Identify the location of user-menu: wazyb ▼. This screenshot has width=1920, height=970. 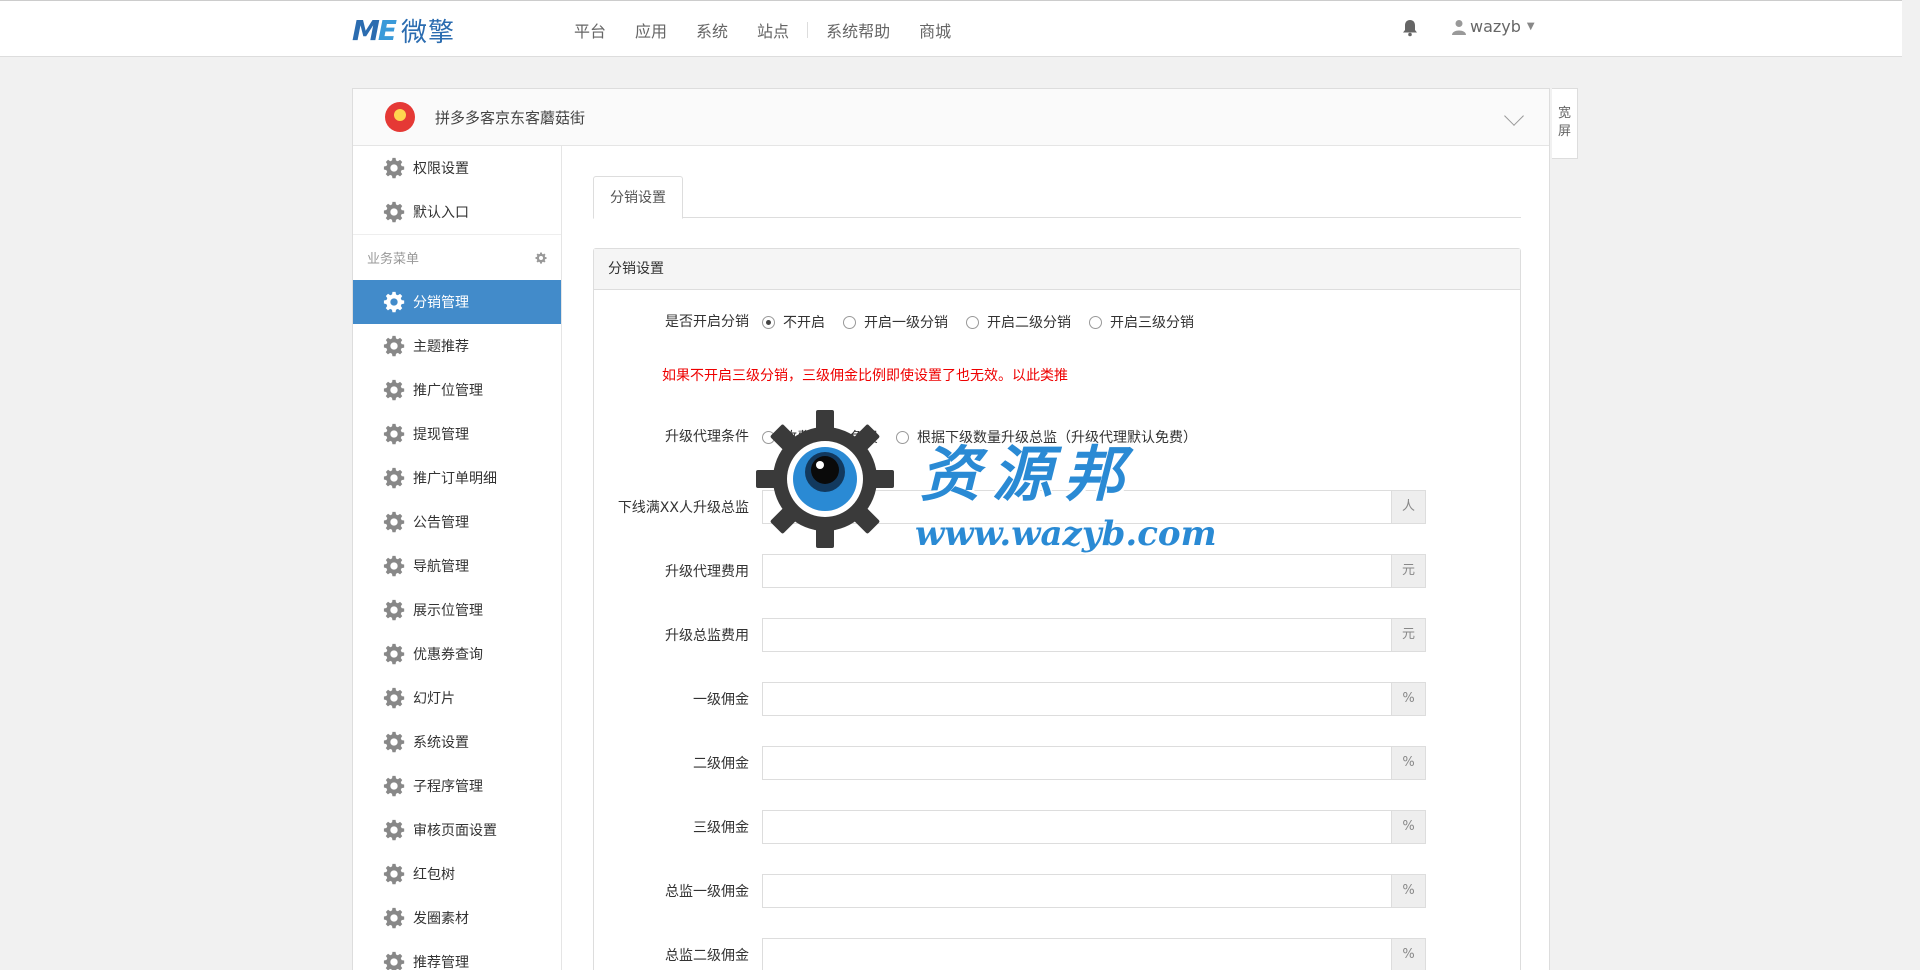
(1493, 26).